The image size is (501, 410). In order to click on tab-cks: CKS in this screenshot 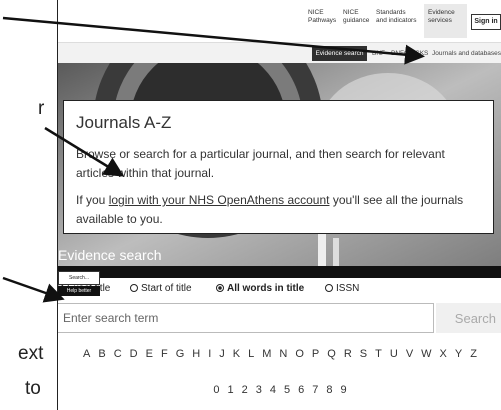, I will do `click(421, 53)`.